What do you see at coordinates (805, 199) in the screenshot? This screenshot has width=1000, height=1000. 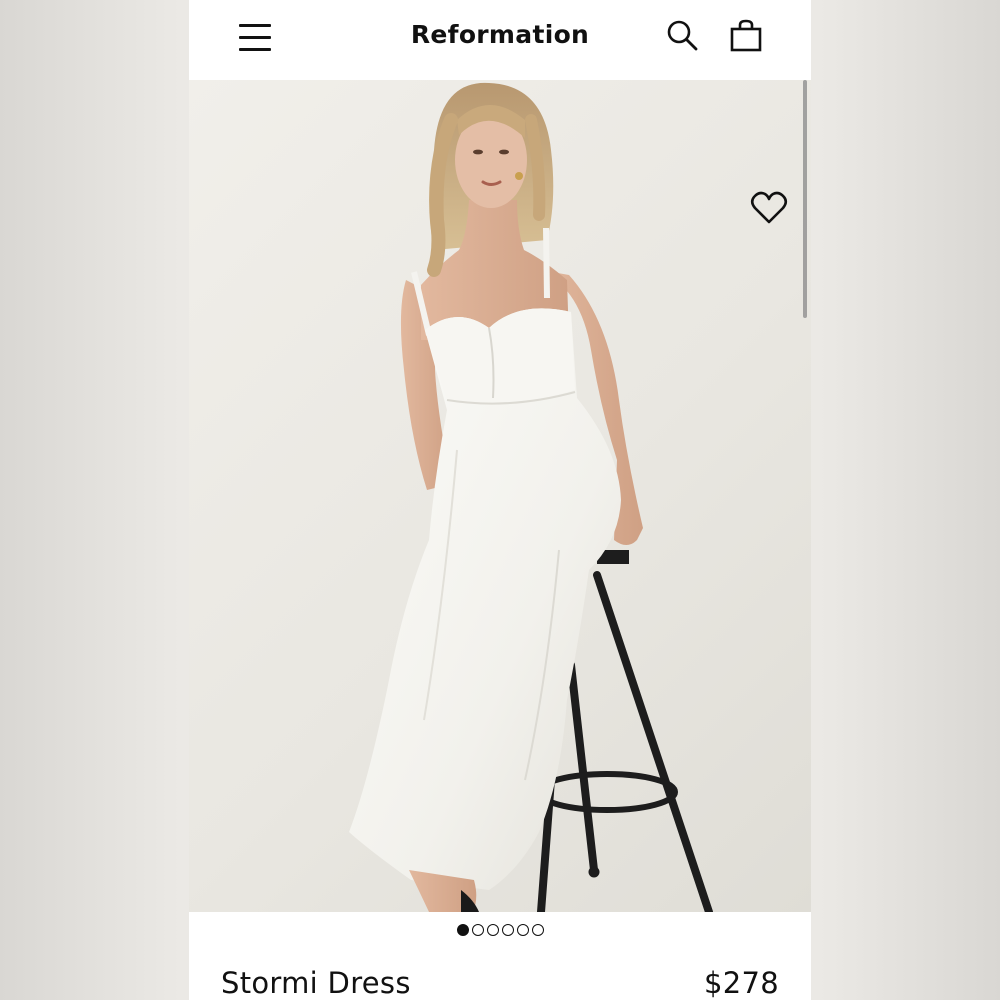 I see `scrollbar` at bounding box center [805, 199].